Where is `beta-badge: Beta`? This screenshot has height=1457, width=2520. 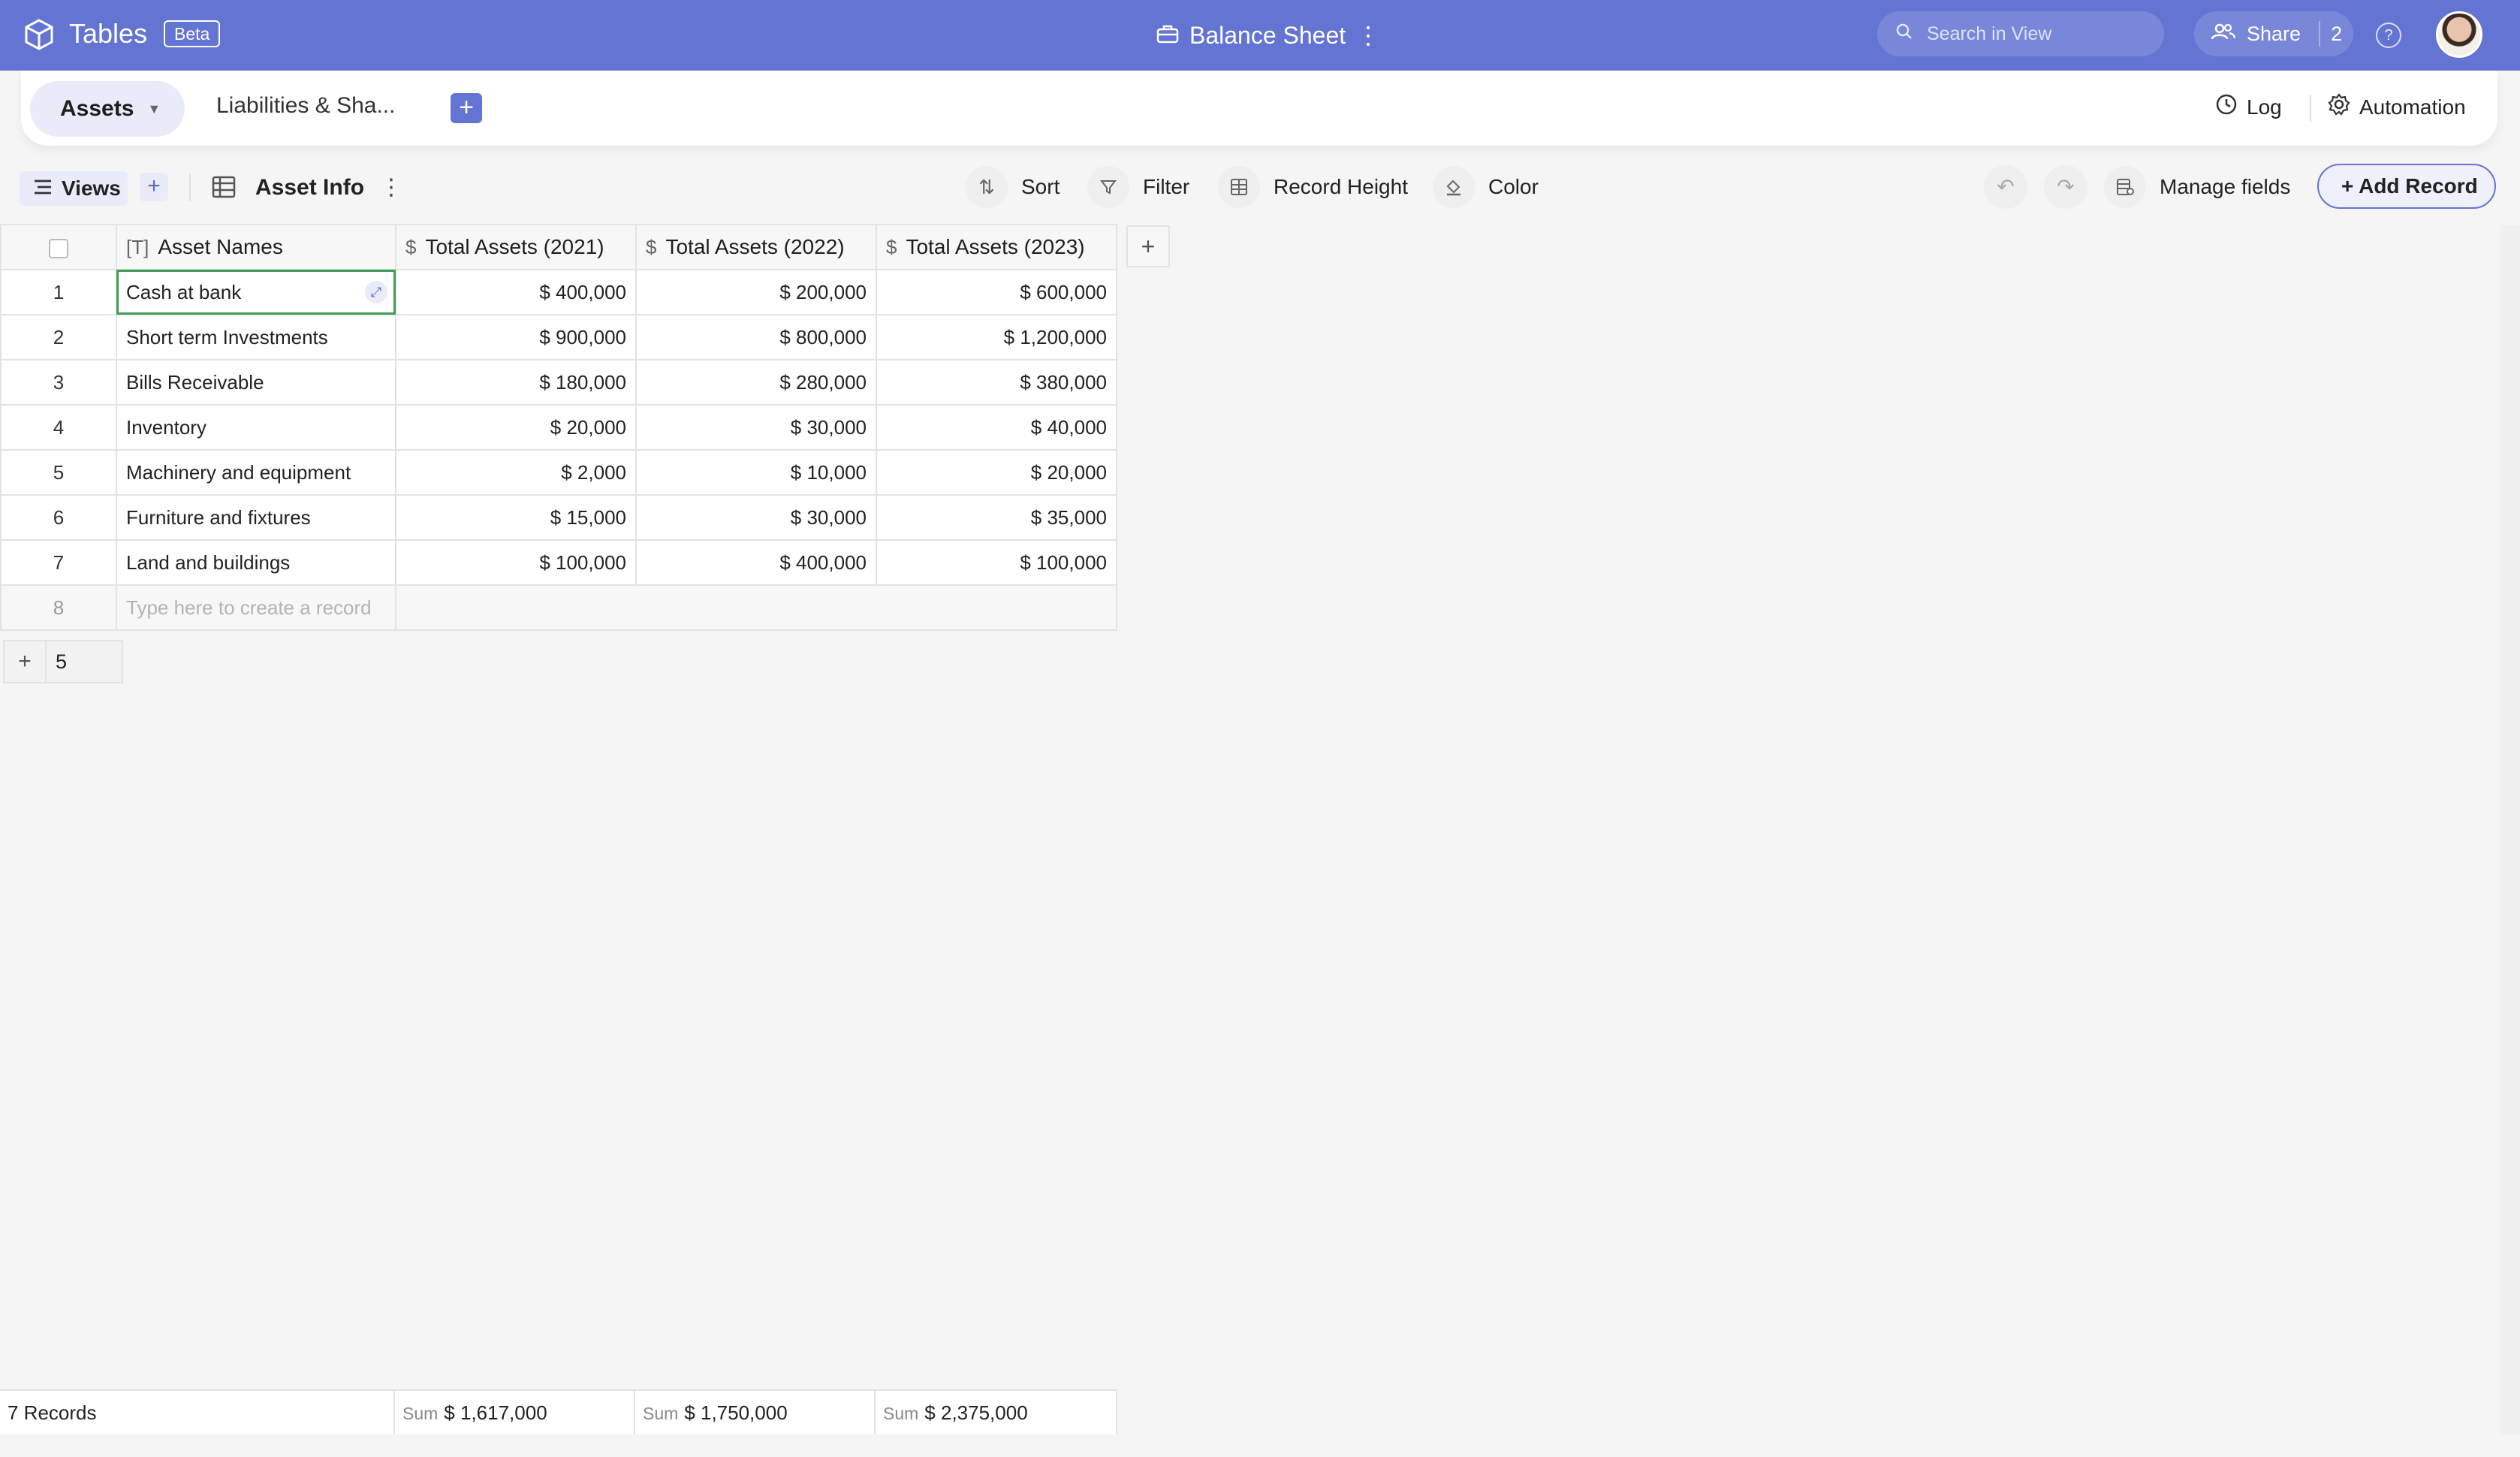
beta-badge: Beta is located at coordinates (192, 34).